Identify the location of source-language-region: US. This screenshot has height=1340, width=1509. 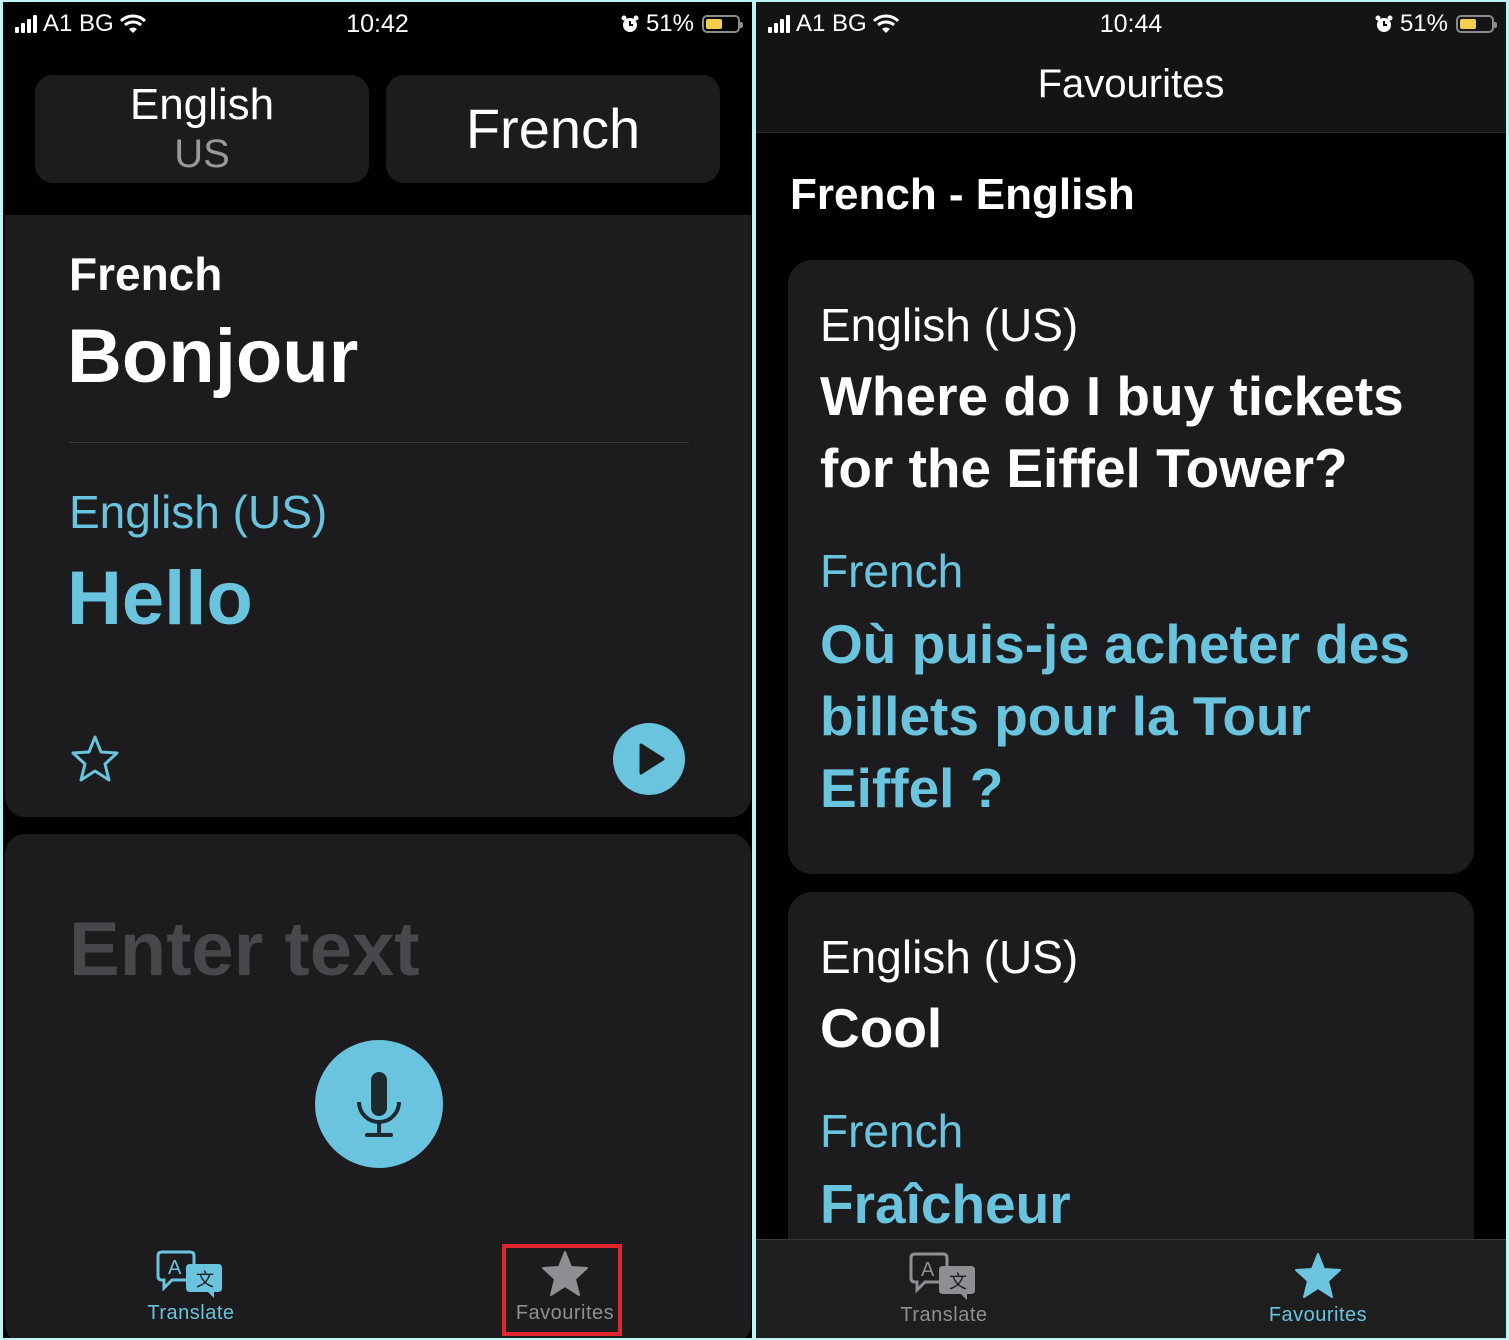
(202, 154).